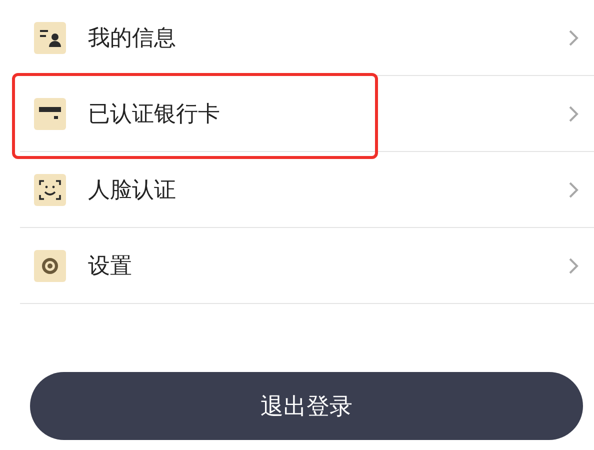 The image size is (594, 450). What do you see at coordinates (110, 266) in the screenshot?
I see `menu-label: 设置` at bounding box center [110, 266].